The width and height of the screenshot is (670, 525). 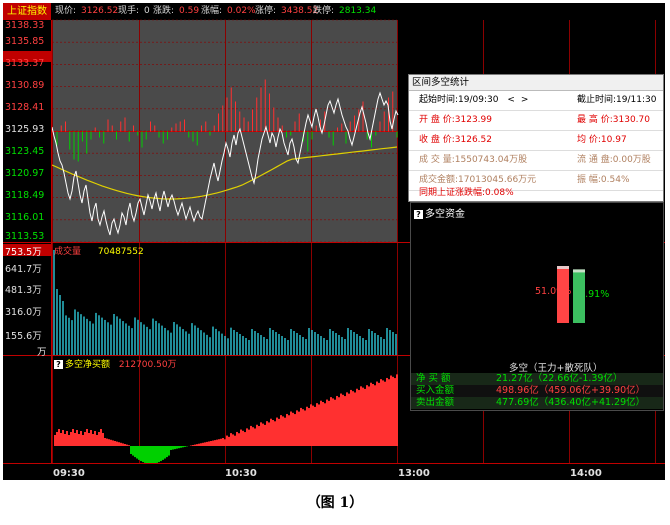 I want to click on end-time-row: 截止时间:19/11:30, so click(x=616, y=100).